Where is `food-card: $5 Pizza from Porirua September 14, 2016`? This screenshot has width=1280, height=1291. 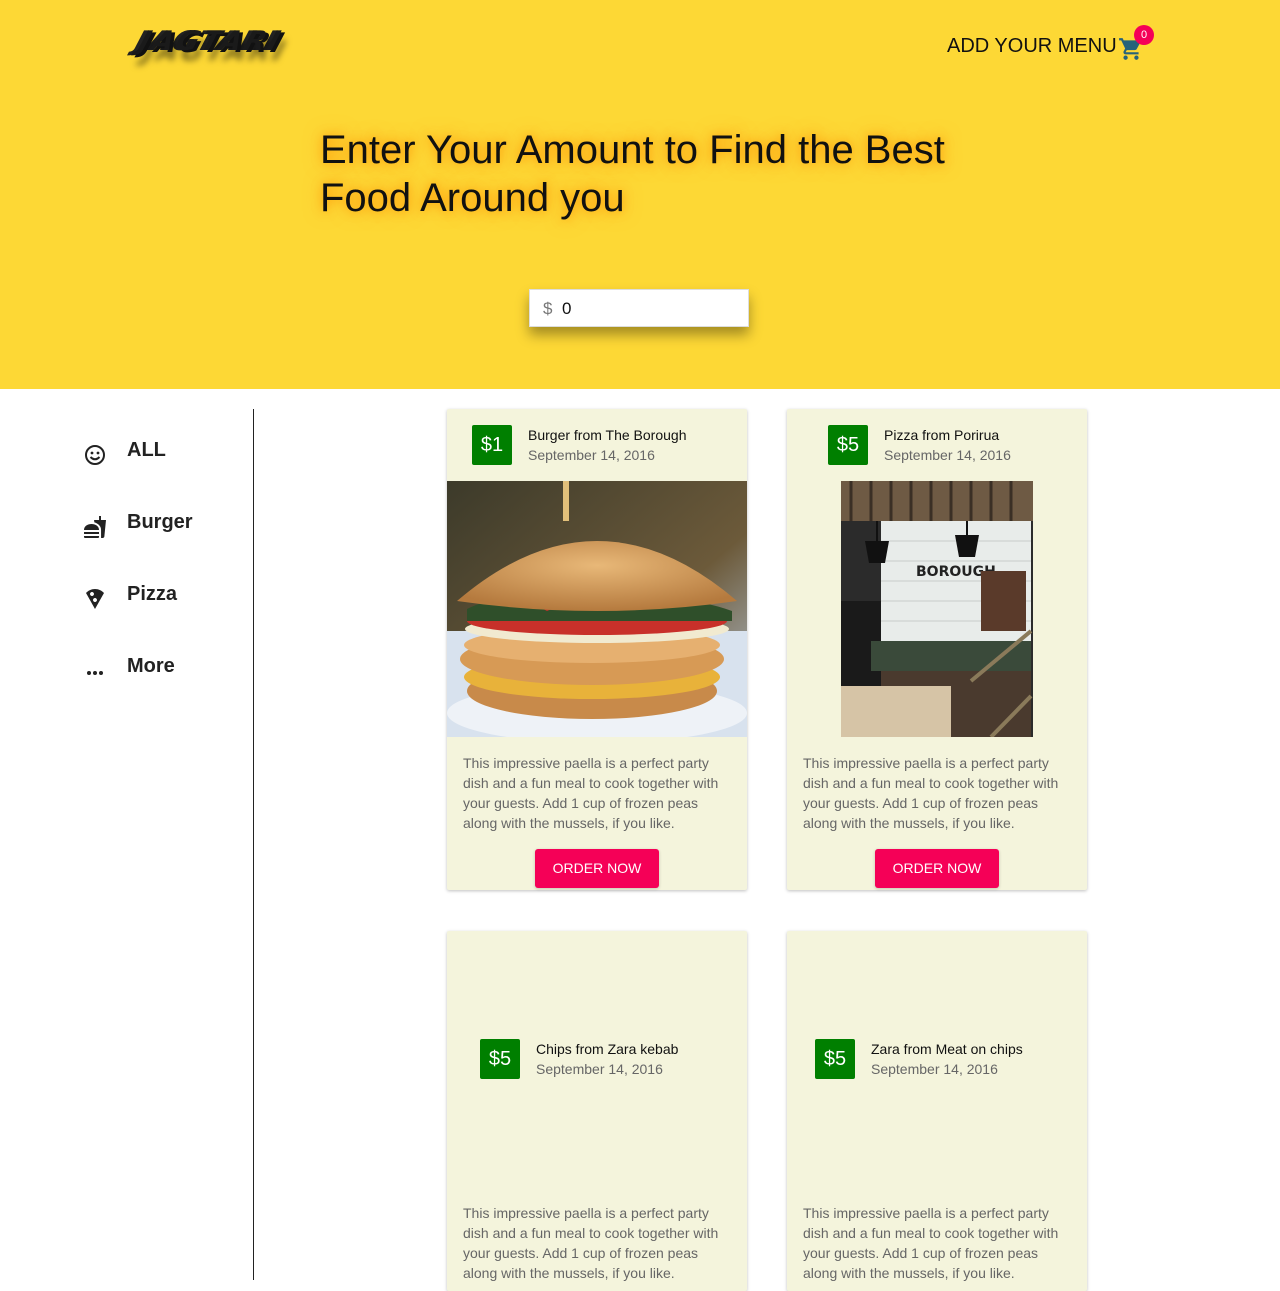
food-card: $5 Pizza from Porirua September 14, 2016 is located at coordinates (937, 649).